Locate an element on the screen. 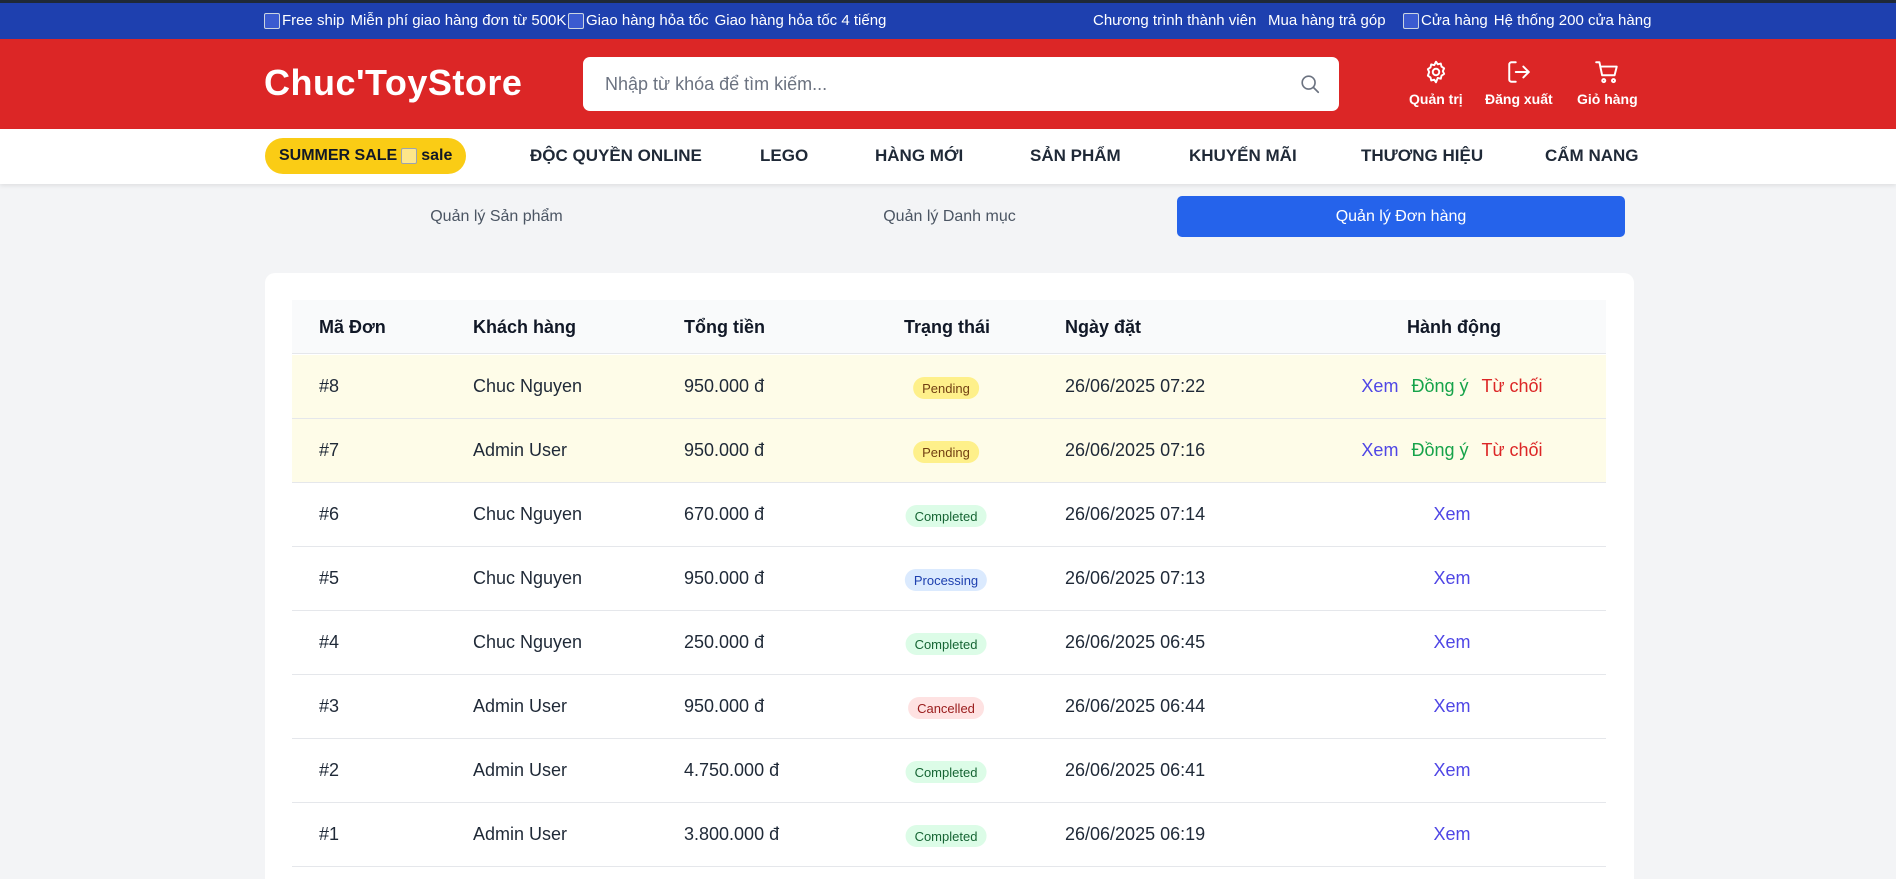 The width and height of the screenshot is (1896, 879). store-system-link: Cửa hàng Hệ thống 200 cửa hàng is located at coordinates (1527, 20).